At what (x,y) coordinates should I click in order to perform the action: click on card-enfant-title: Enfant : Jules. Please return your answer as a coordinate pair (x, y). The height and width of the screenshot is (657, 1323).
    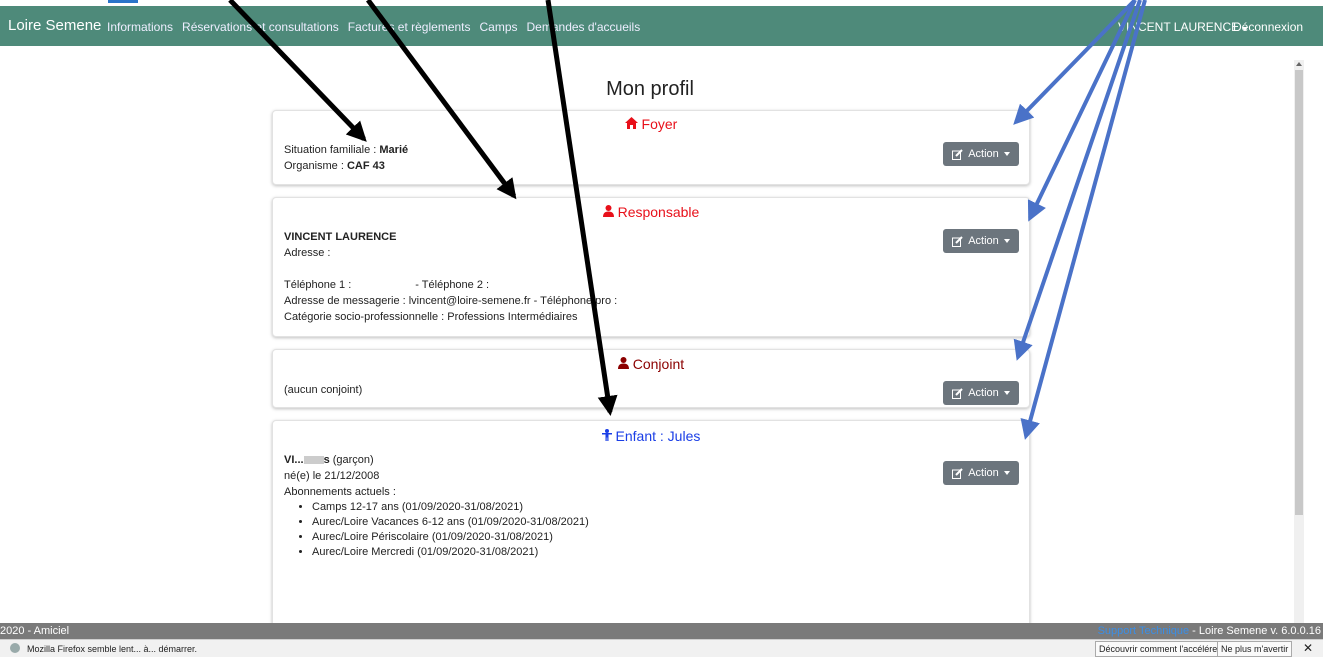
    Looking at the image, I should click on (651, 436).